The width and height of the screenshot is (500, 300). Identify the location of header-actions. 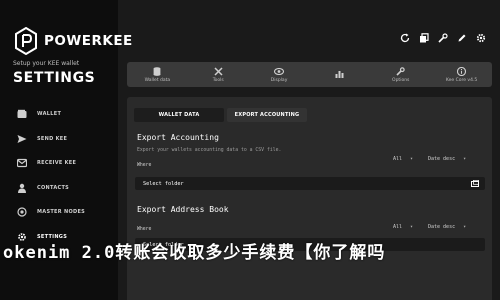
(443, 38).